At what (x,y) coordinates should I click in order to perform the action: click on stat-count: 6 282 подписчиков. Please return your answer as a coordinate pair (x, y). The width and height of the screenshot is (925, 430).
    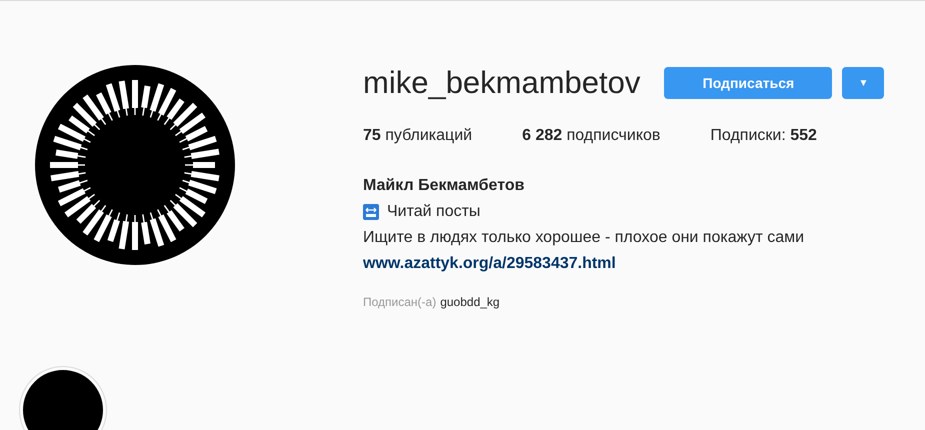
    Looking at the image, I should click on (591, 136).